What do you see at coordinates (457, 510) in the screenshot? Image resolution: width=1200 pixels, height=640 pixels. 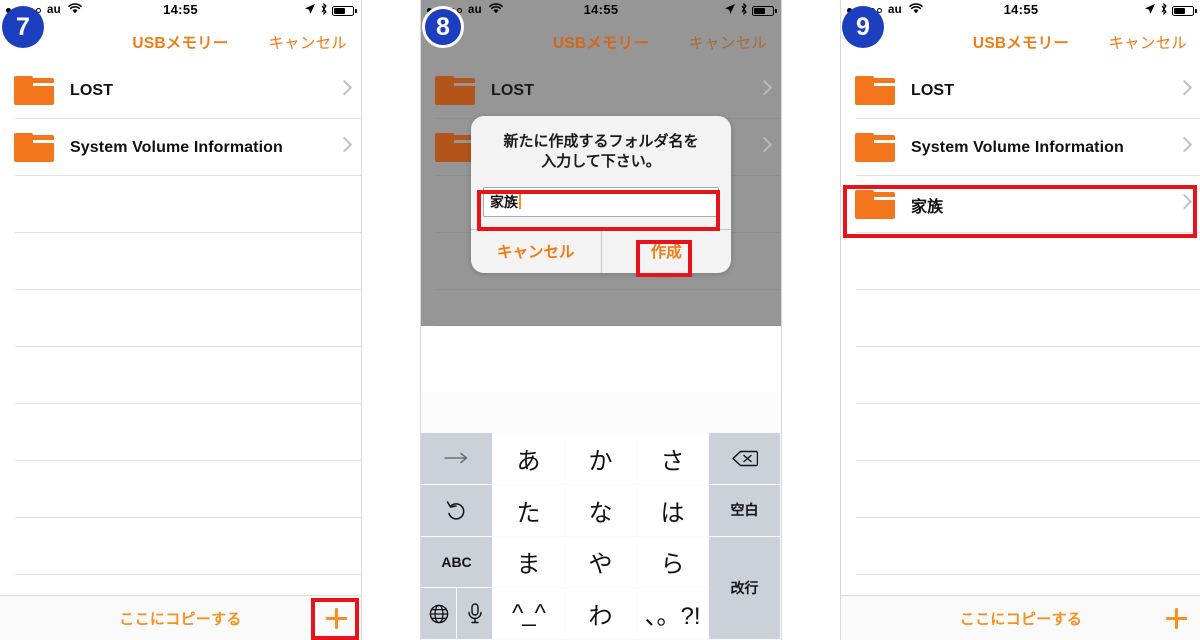 I see `undo-key` at bounding box center [457, 510].